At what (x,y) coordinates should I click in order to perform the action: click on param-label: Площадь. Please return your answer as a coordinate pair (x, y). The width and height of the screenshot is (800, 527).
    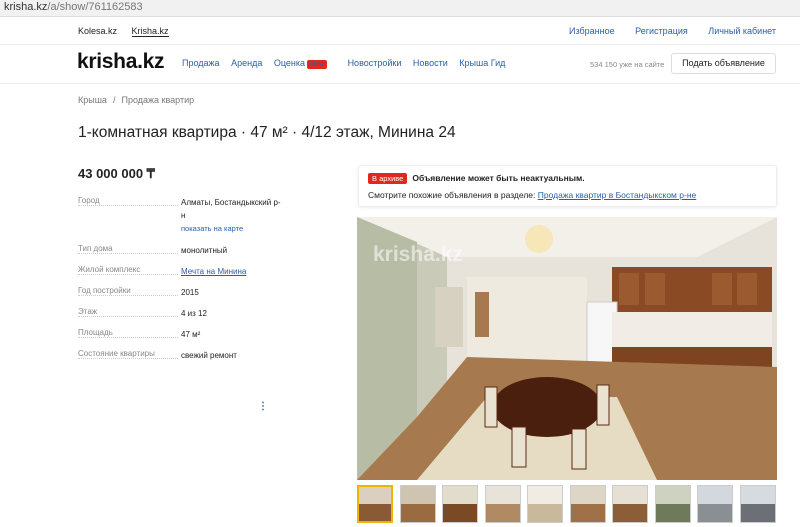
    Looking at the image, I should click on (96, 332).